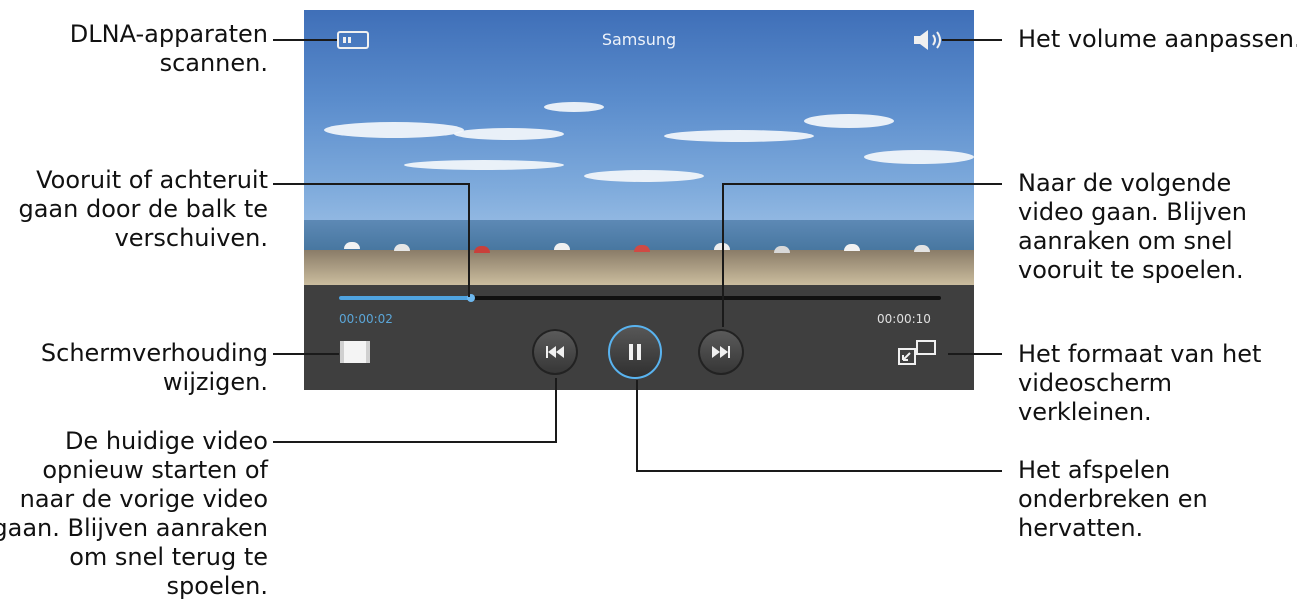  What do you see at coordinates (904, 319) in the screenshot?
I see `total-time: 00:00:10` at bounding box center [904, 319].